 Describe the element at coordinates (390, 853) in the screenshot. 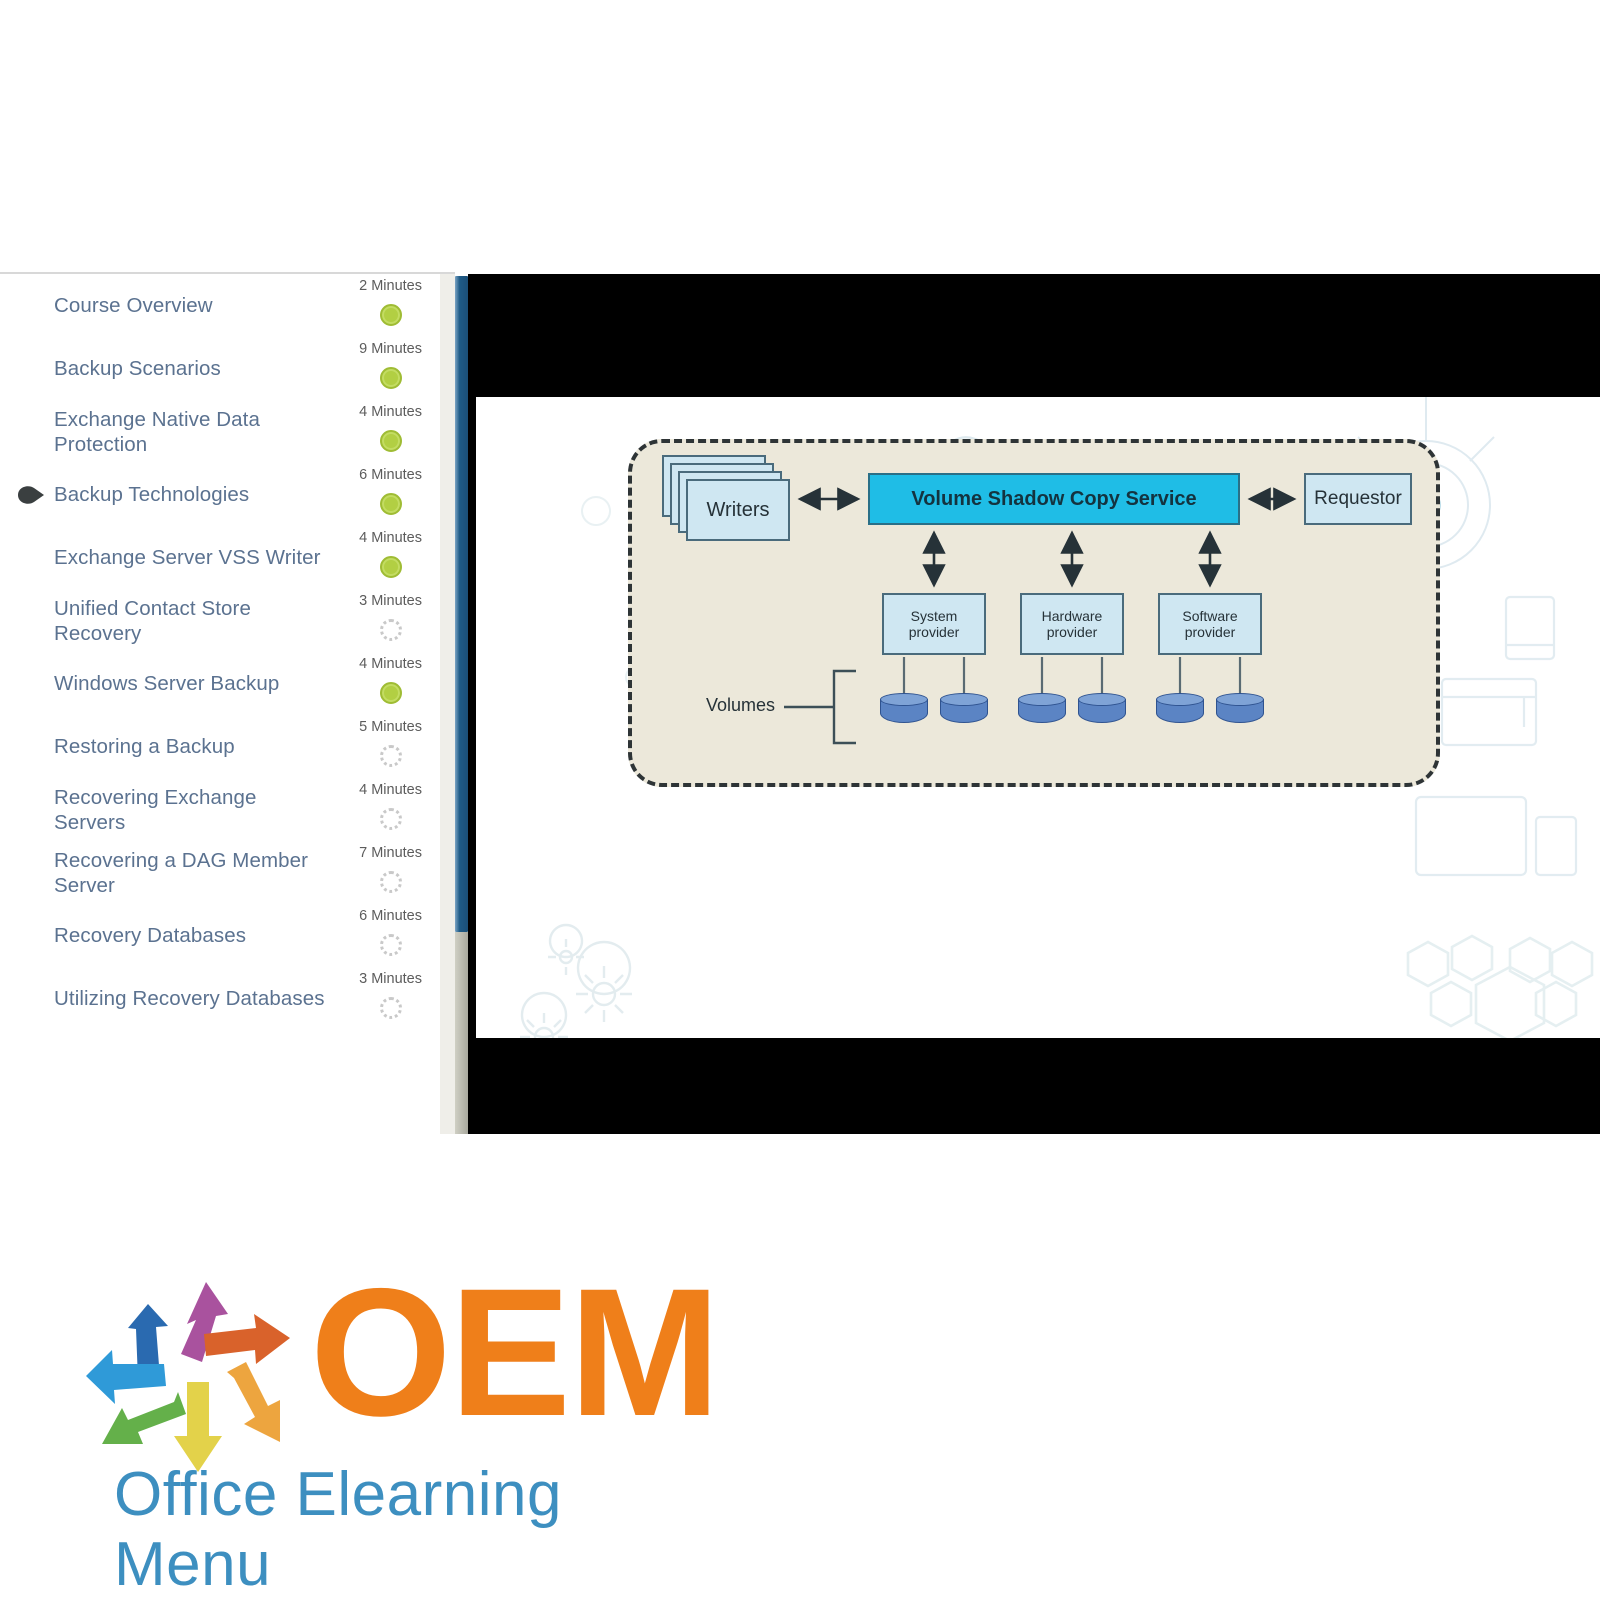

I see `lesson-duration: 7 Minutes` at that location.